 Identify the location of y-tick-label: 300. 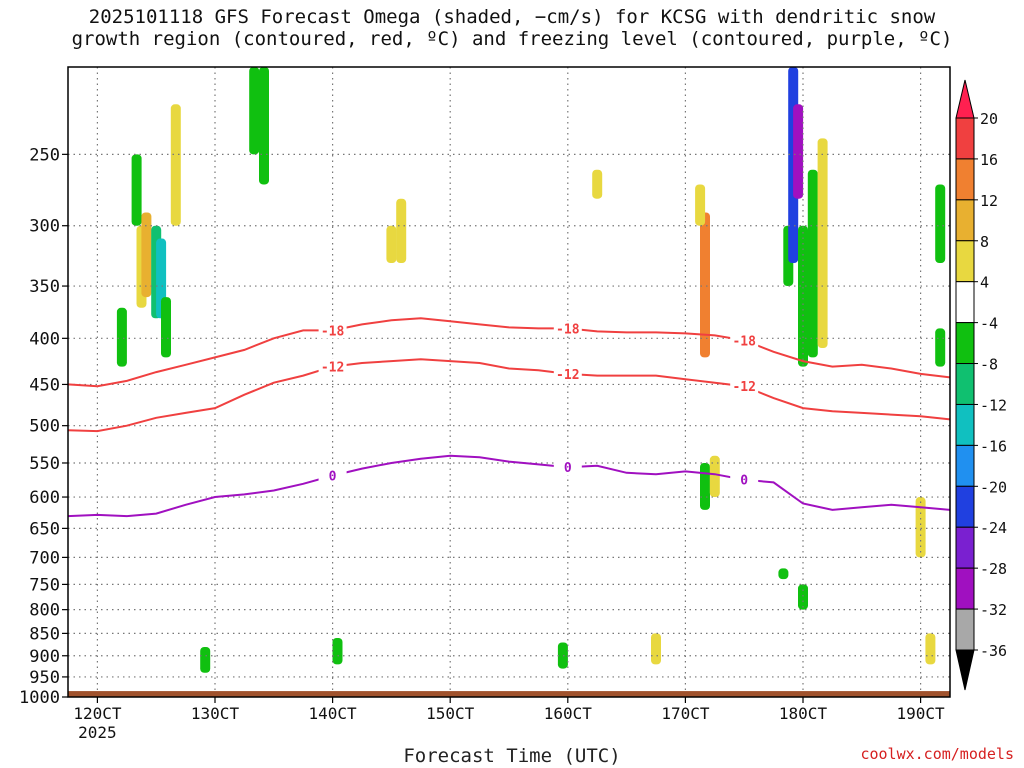
(44, 227).